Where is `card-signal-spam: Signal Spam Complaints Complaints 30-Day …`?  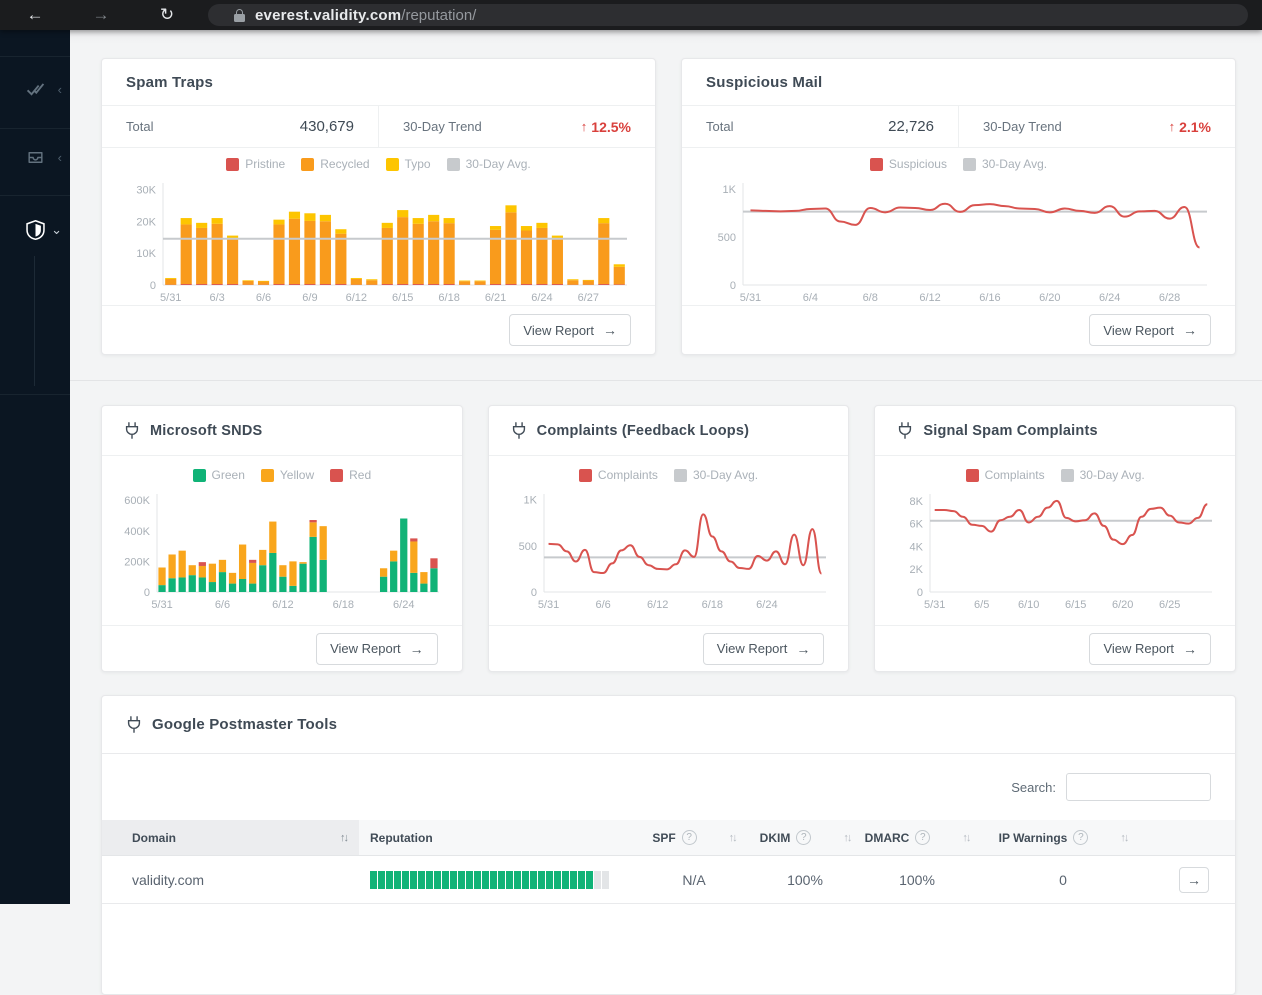
card-signal-spam: Signal Spam Complaints Complaints 30-Day … is located at coordinates (1055, 538).